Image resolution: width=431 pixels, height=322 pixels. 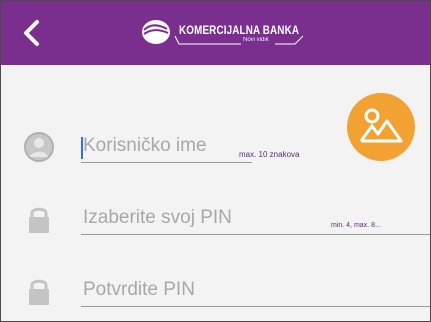 I want to click on pin-confirm-placeholder: Potvrdite PIN, so click(x=139, y=289).